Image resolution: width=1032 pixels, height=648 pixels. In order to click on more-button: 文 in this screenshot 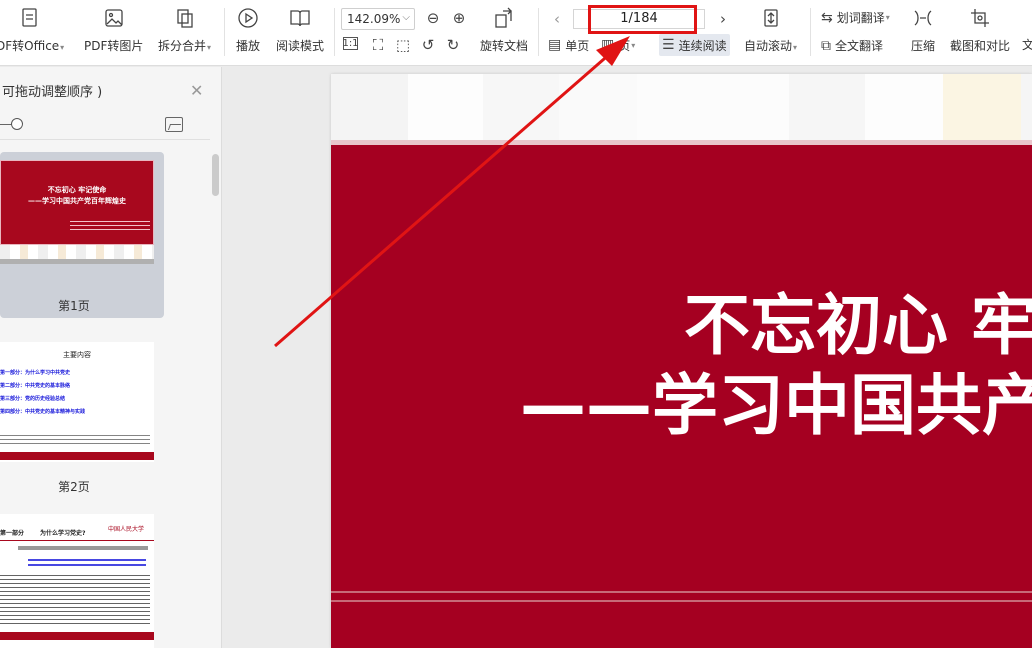, I will do `click(1027, 45)`.